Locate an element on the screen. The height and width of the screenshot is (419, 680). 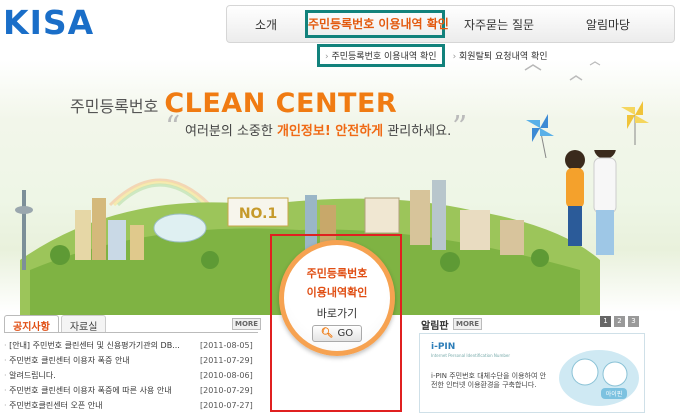
main-nav: 소개 주민등록번호 이용내역 확인 자주묻는 질문 알림마당 is located at coordinates (450, 24).